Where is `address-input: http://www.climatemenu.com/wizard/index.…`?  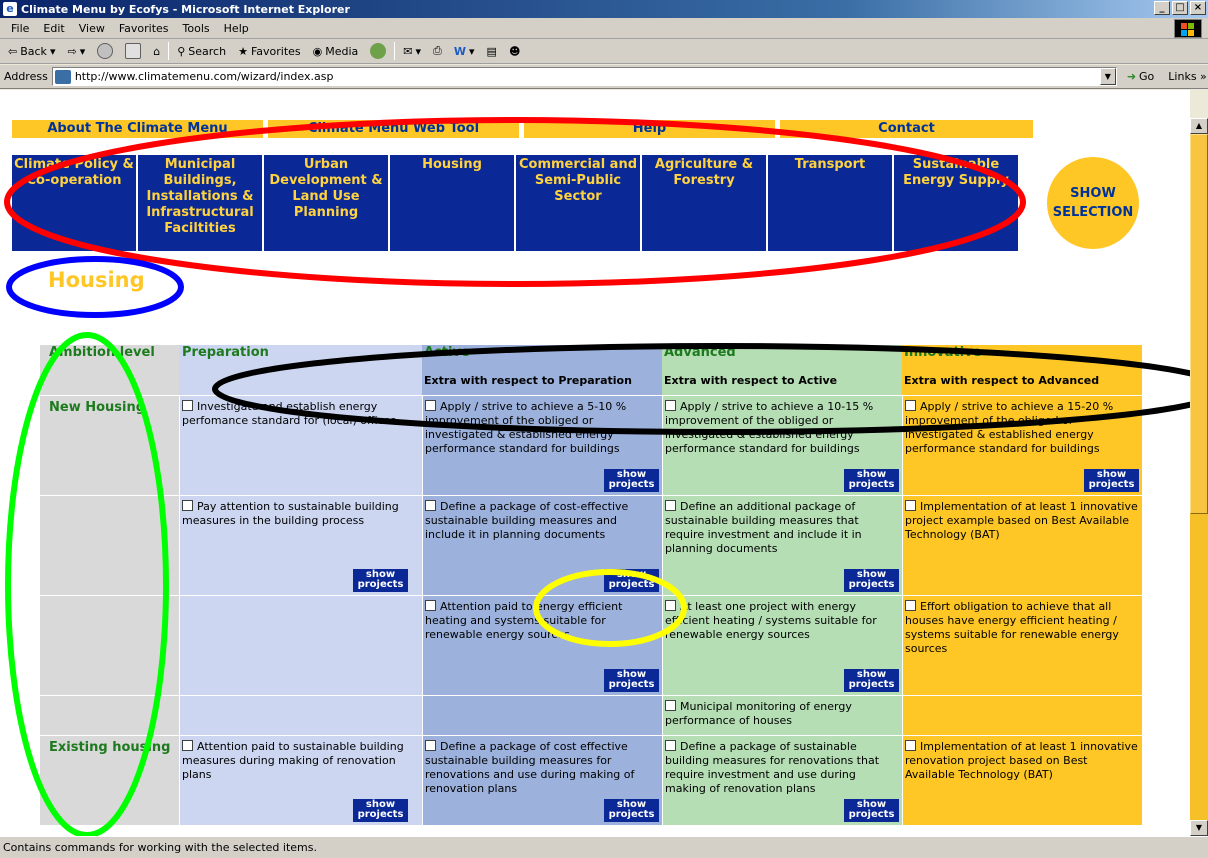
address-input: http://www.climatemenu.com/wizard/index.… is located at coordinates (584, 76).